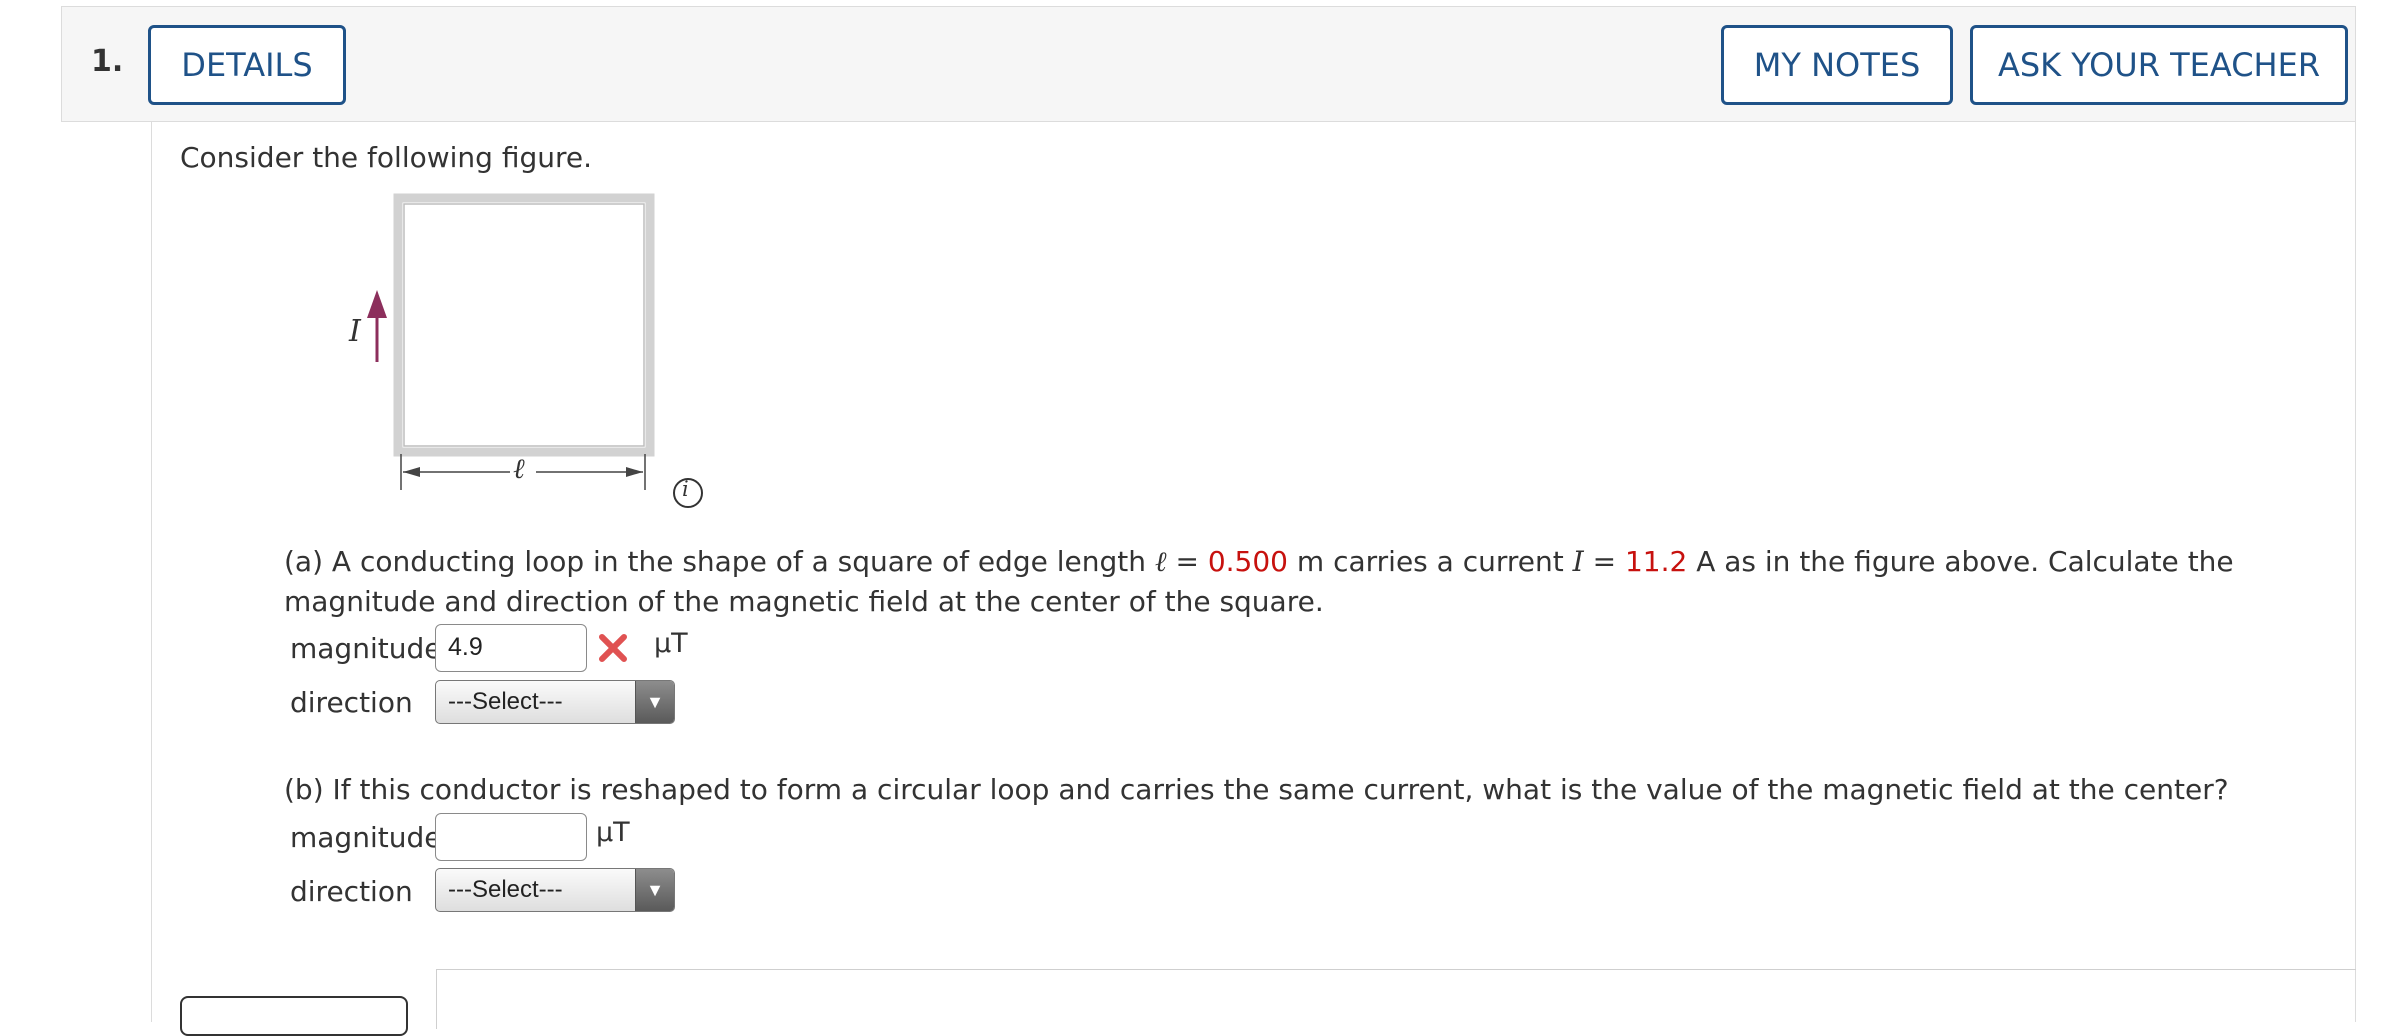  I want to click on current-arrow-icon, so click(377, 304).